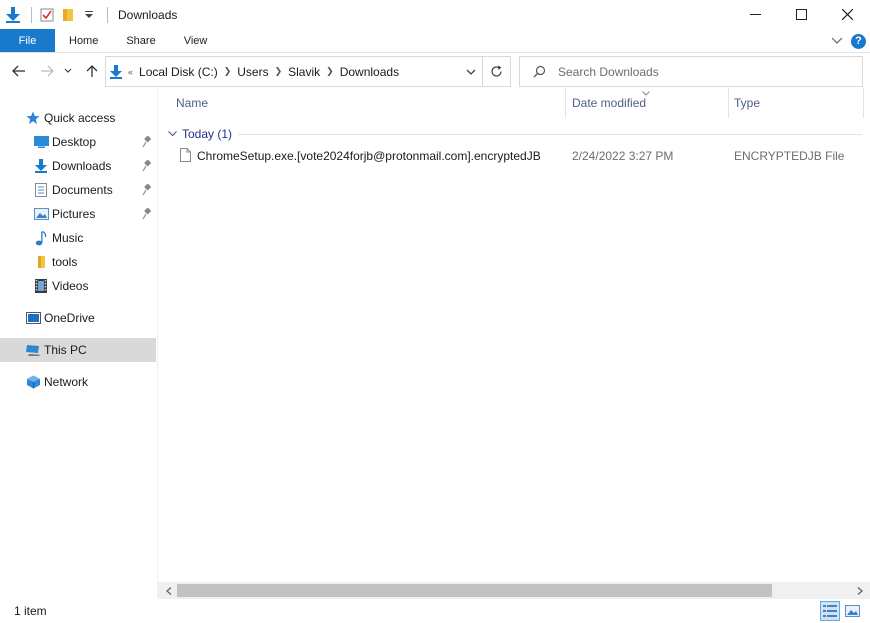 This screenshot has height=623, width=870. I want to click on sidebar-item-label: Quick access, so click(80, 118).